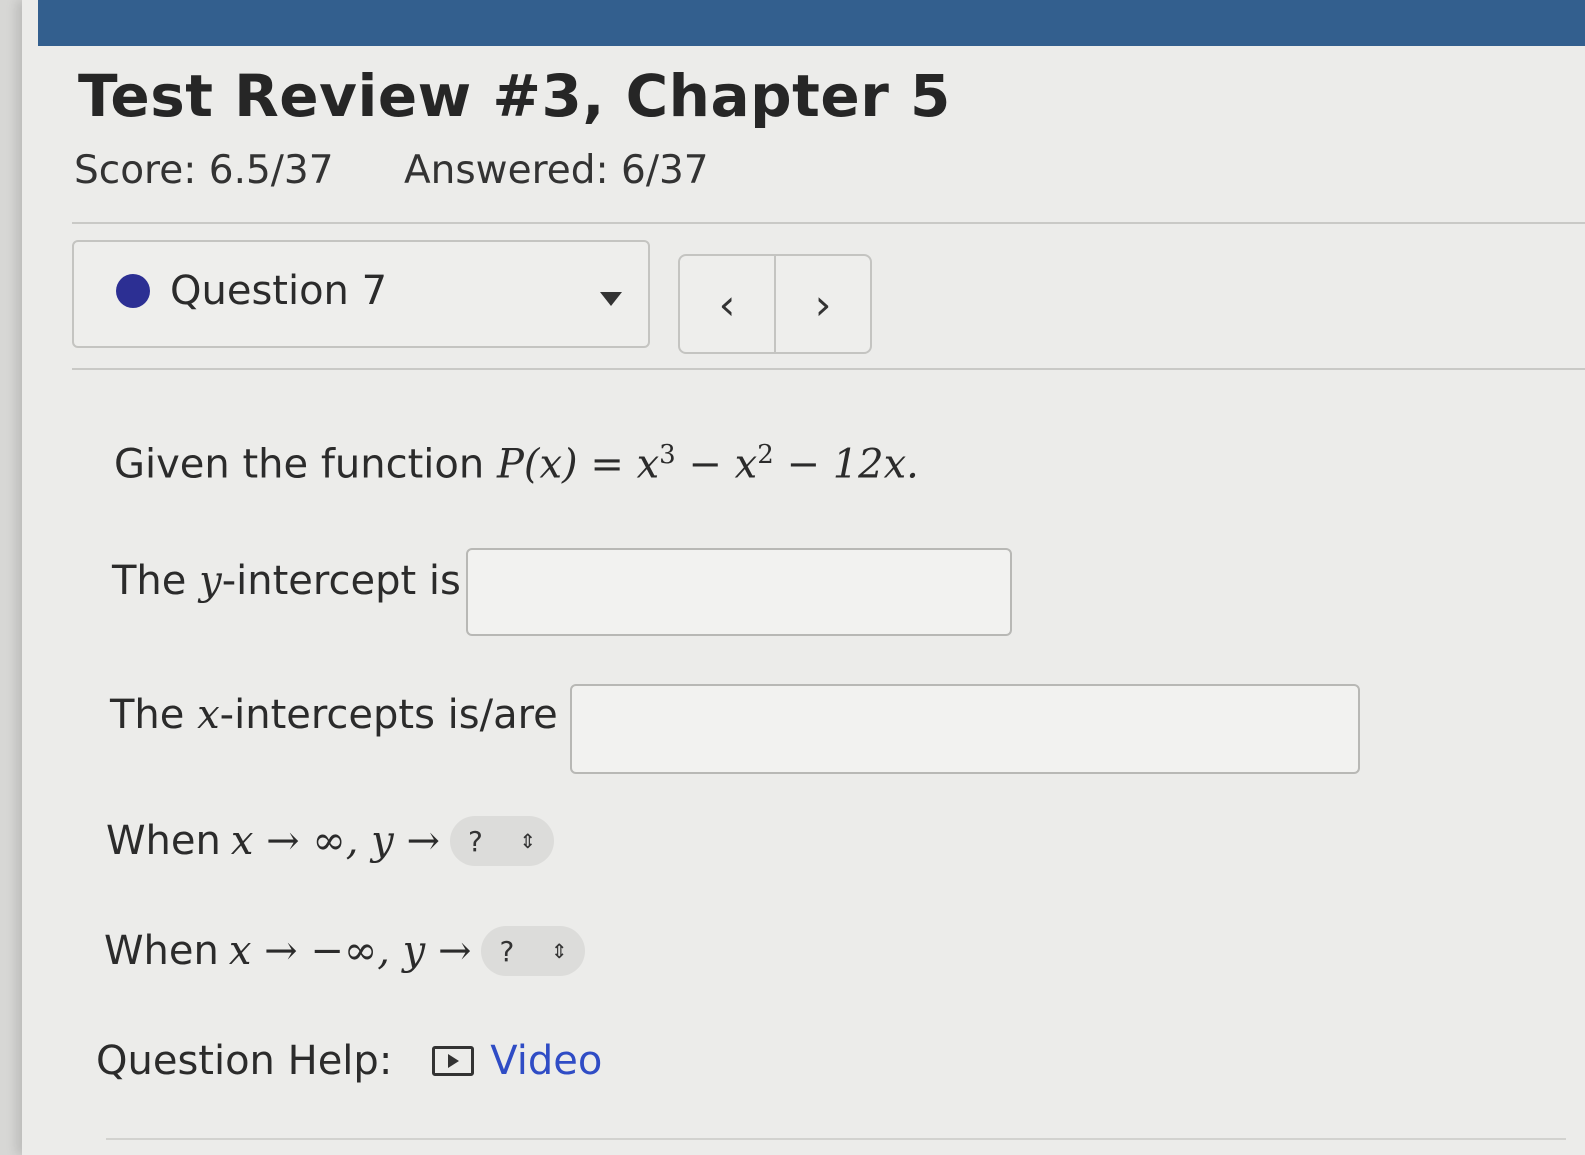 The width and height of the screenshot is (1585, 1155). Describe the element at coordinates (546, 1061) in the screenshot. I see `video-link: Video` at that location.